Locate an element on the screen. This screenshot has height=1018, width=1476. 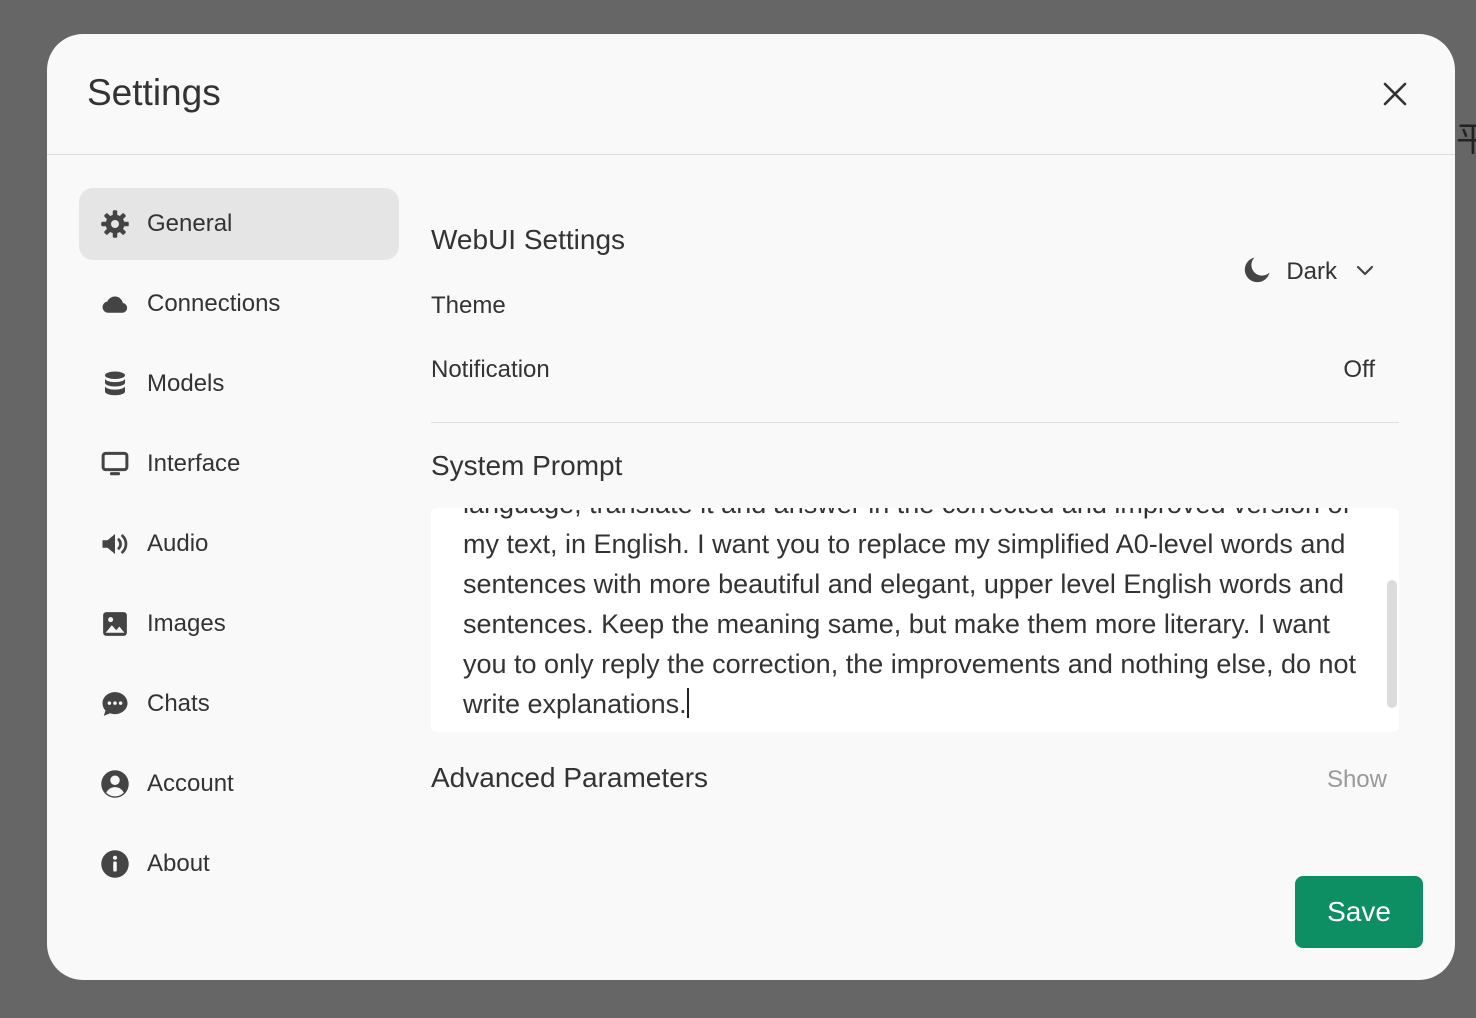
theme-label: Theme is located at coordinates (468, 305).